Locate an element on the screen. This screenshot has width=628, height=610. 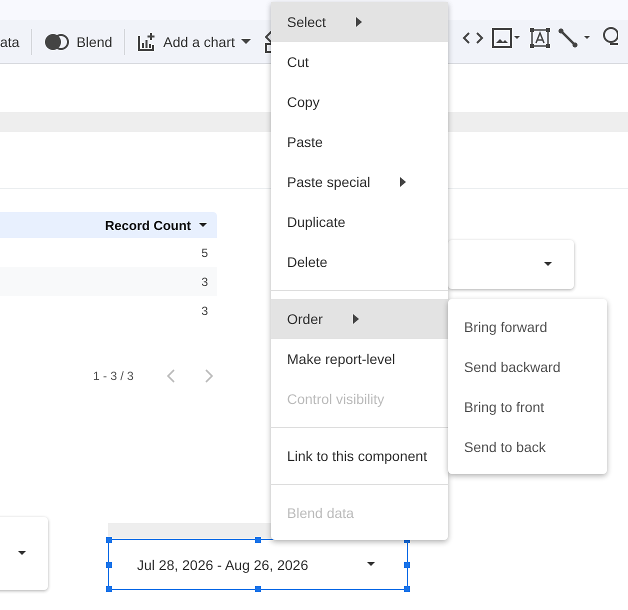
date-range-control: Jul 28, 2026 - Aug 26, 2026 is located at coordinates (258, 564).